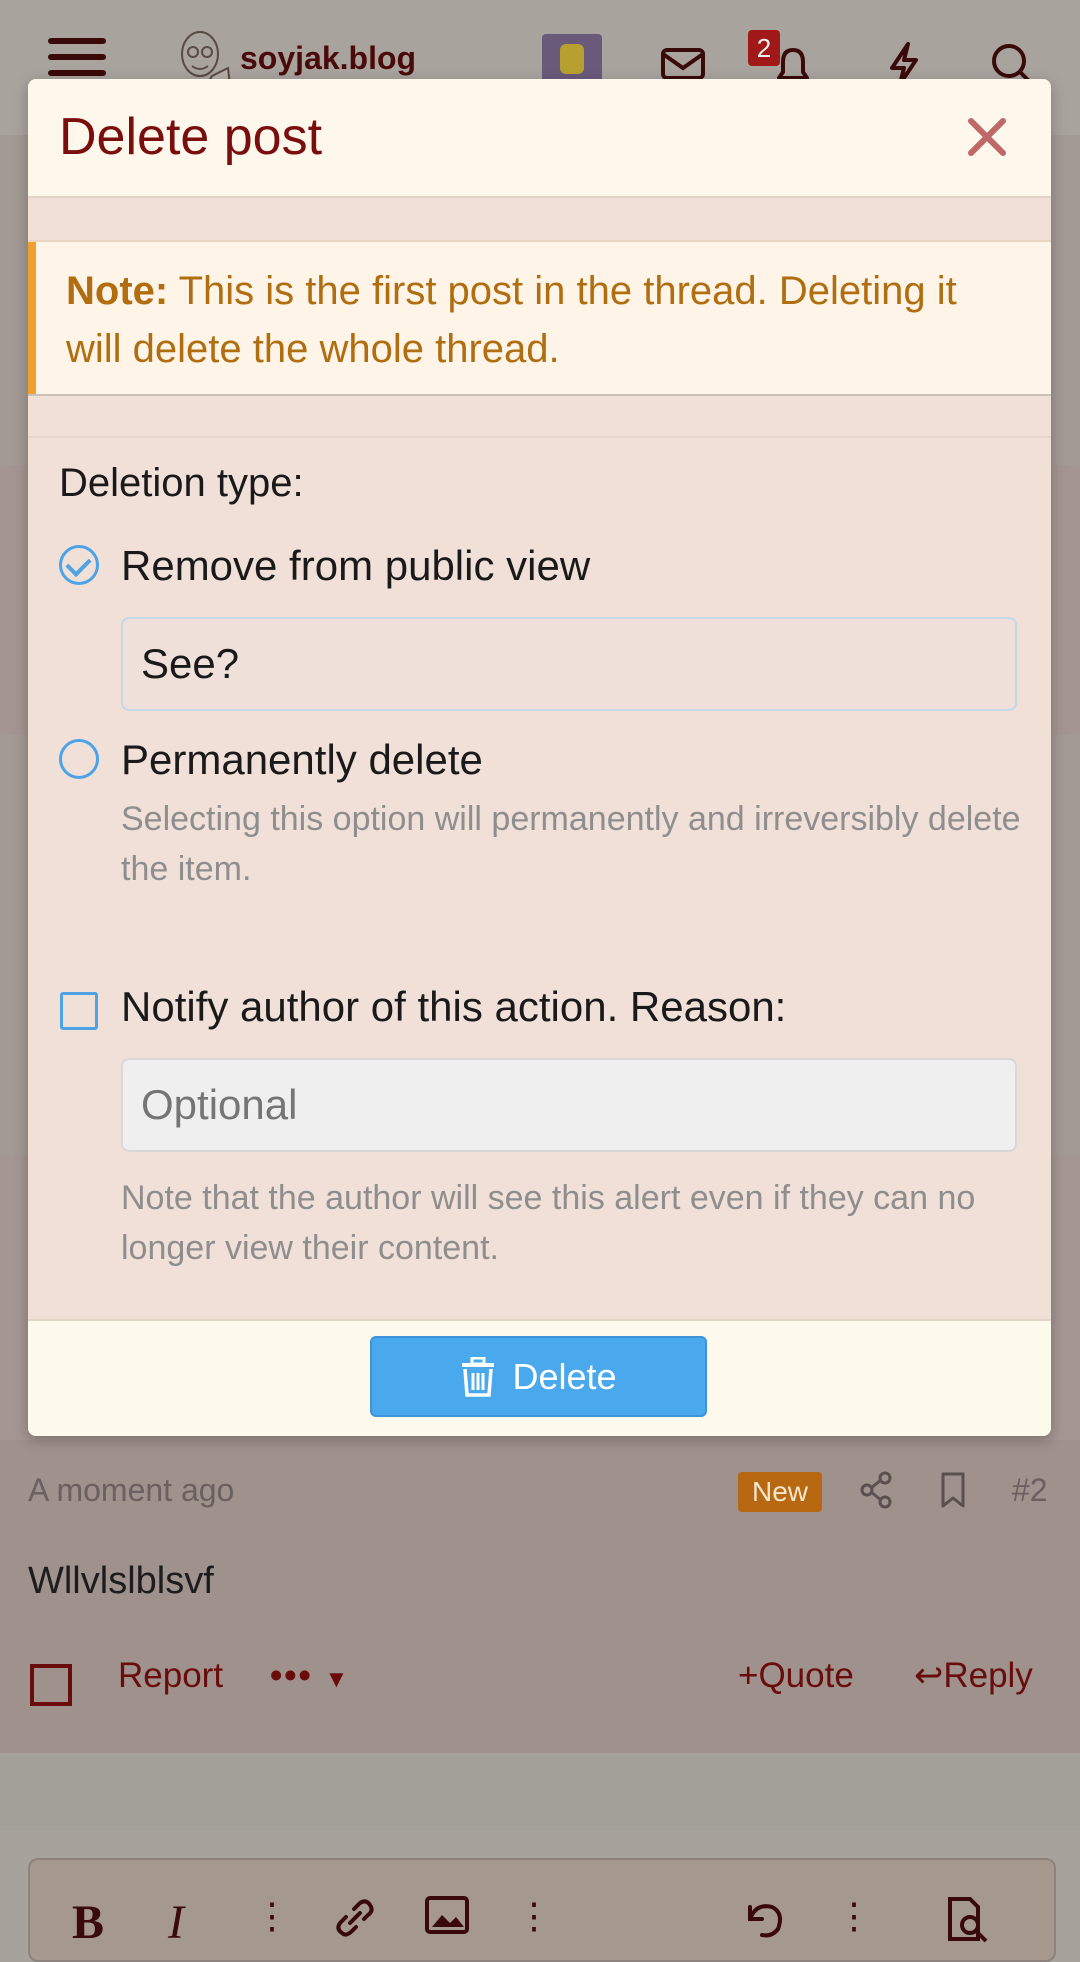 This screenshot has height=1962, width=1080. What do you see at coordinates (987, 137) in the screenshot?
I see `close-icon` at bounding box center [987, 137].